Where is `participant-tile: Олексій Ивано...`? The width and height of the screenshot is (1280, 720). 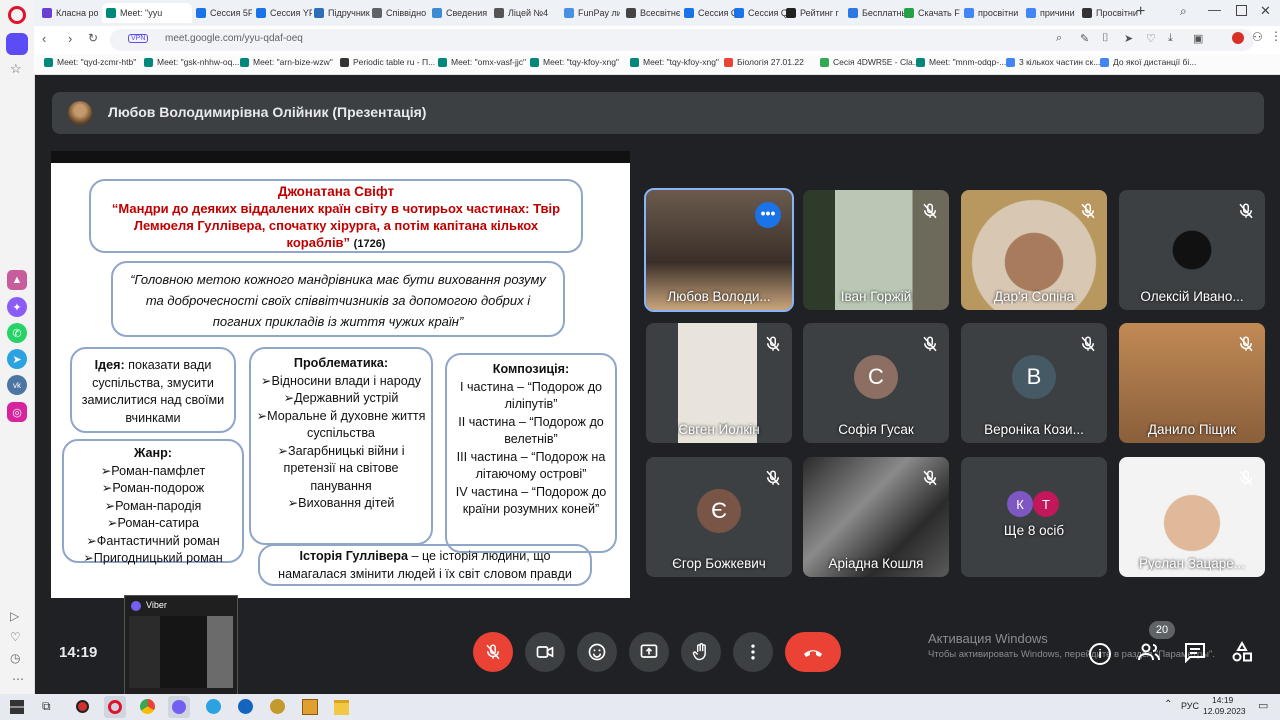
participant-tile: Олексій Ивано... is located at coordinates (1192, 250).